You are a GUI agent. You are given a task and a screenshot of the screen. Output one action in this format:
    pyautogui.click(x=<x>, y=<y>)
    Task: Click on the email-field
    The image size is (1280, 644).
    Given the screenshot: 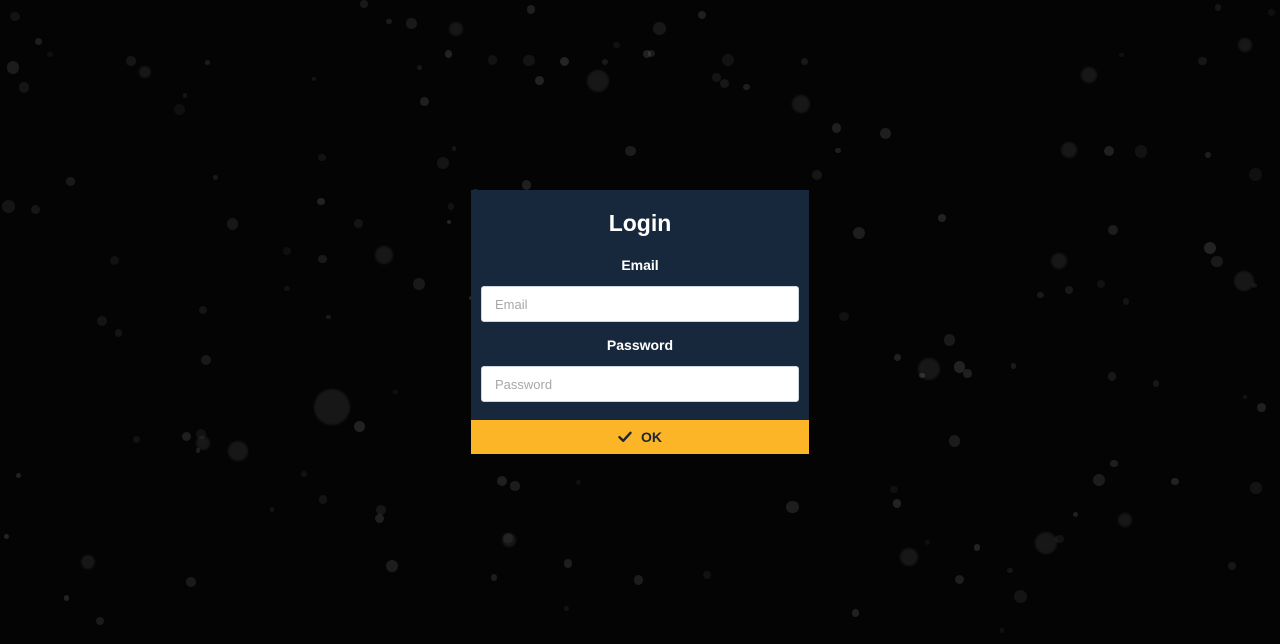 What is the action you would take?
    pyautogui.click(x=640, y=304)
    